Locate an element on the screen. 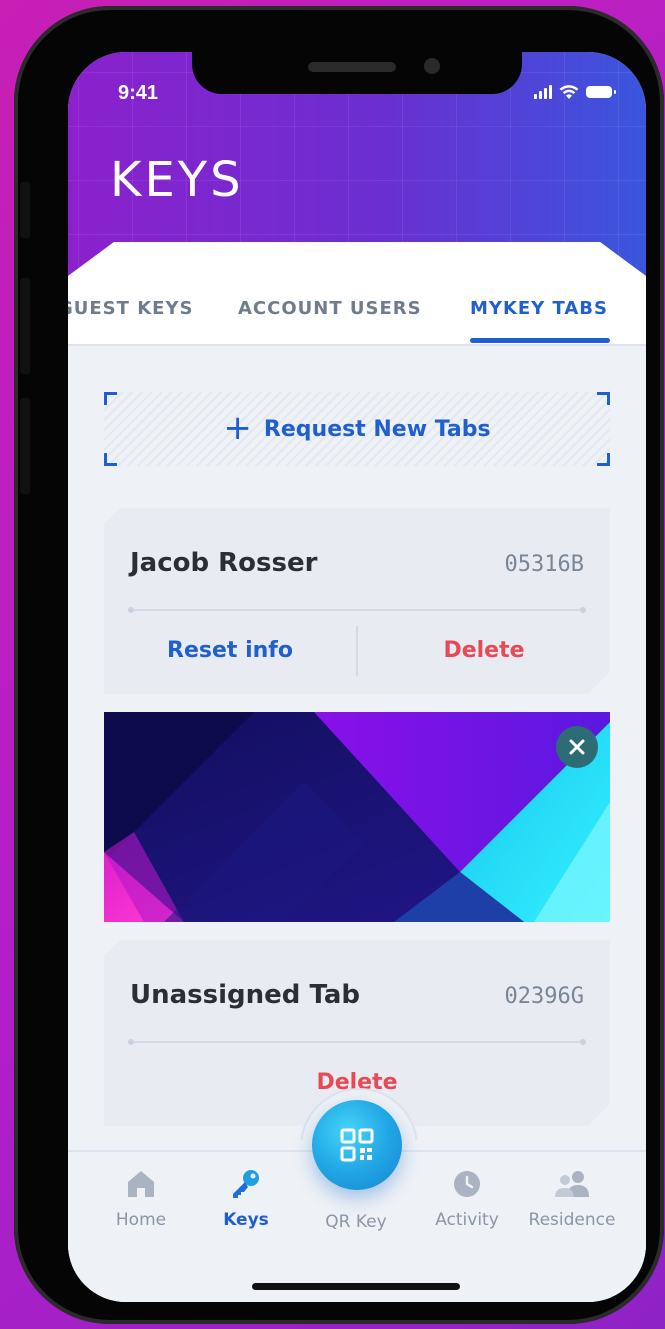  status-time: 9:41 is located at coordinates (138, 93).